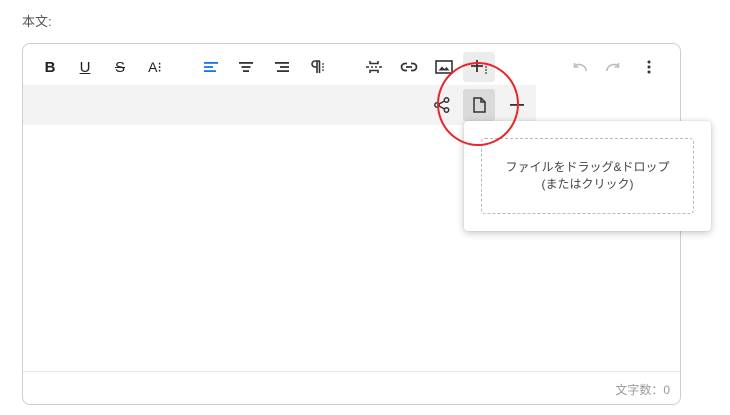 This screenshot has height=415, width=730. What do you see at coordinates (587, 184) in the screenshot?
I see `dropzone-click-hint: (またはクリック)` at bounding box center [587, 184].